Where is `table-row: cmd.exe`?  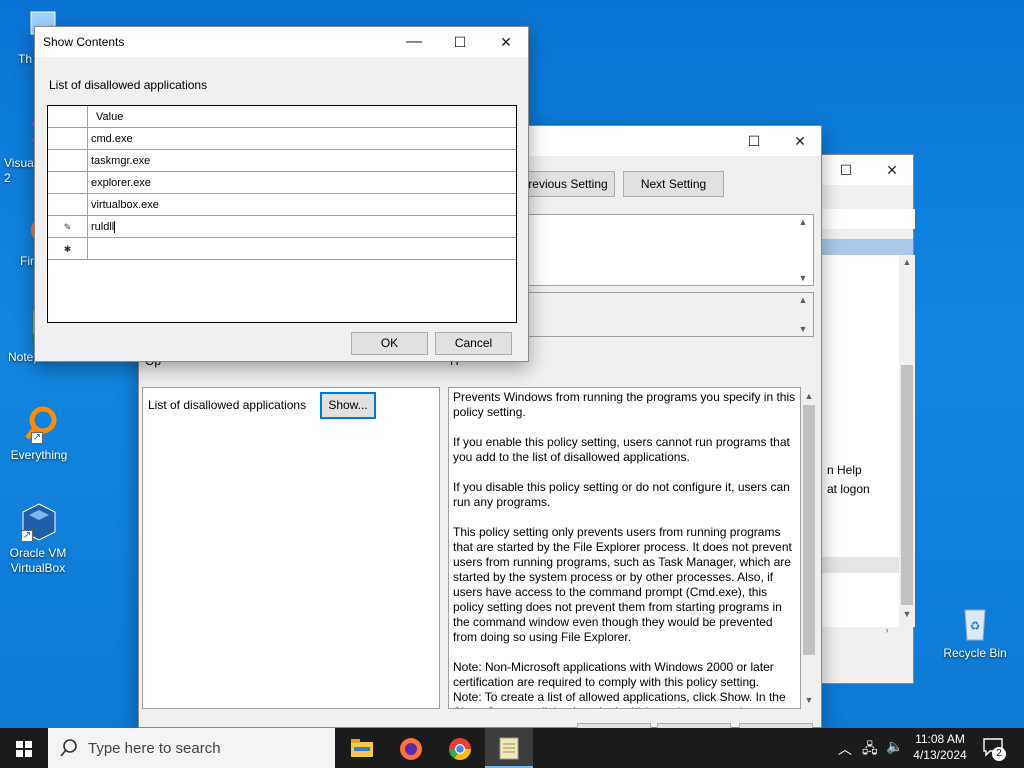
table-row: cmd.exe is located at coordinates (282, 139).